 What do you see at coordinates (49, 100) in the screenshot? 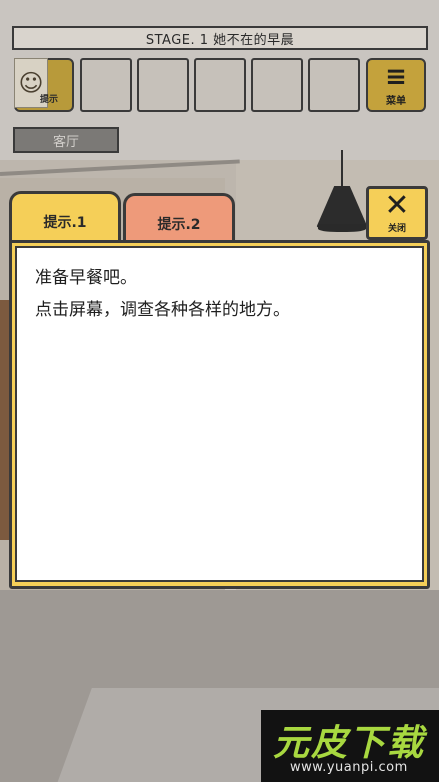
I see `hint-button-label: 提示` at bounding box center [49, 100].